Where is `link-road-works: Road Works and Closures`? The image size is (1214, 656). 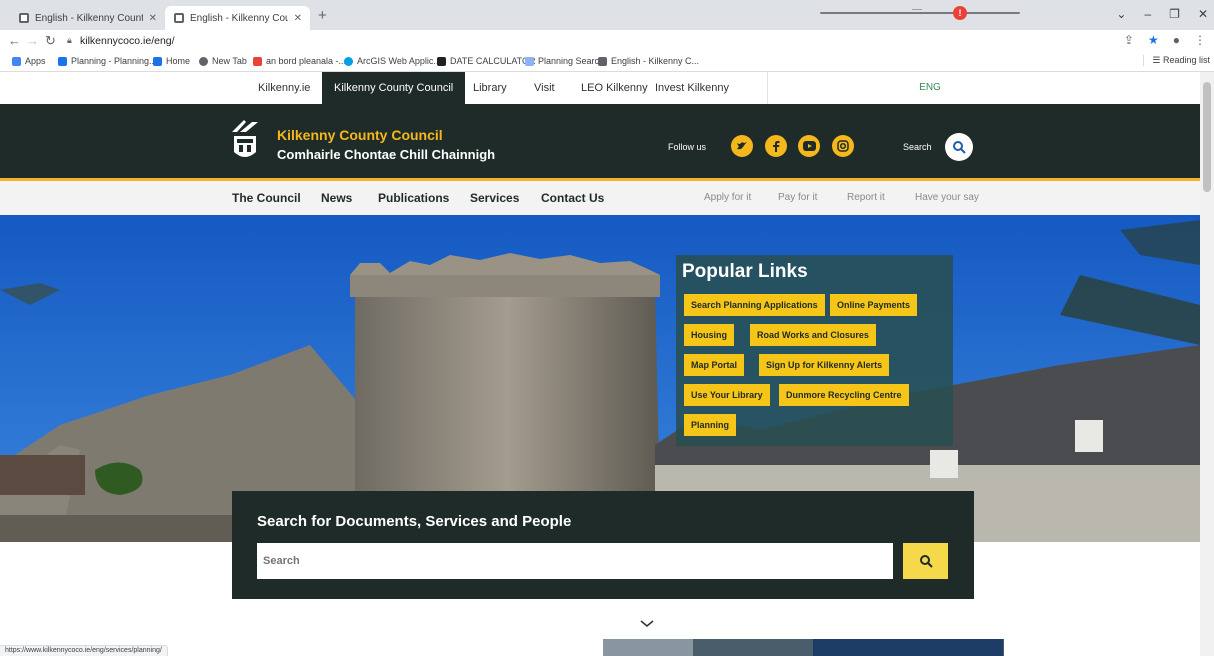
link-road-works: Road Works and Closures is located at coordinates (813, 335).